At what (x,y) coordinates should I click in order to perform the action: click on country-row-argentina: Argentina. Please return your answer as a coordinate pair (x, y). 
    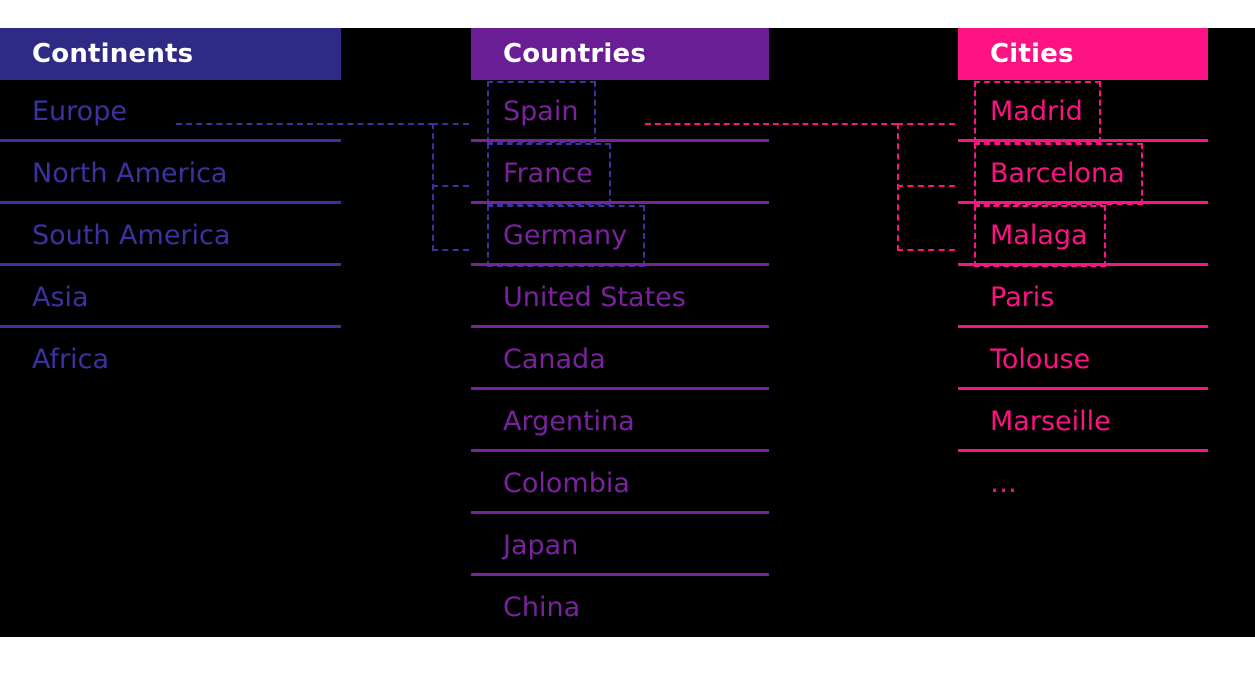
    Looking at the image, I should click on (620, 421).